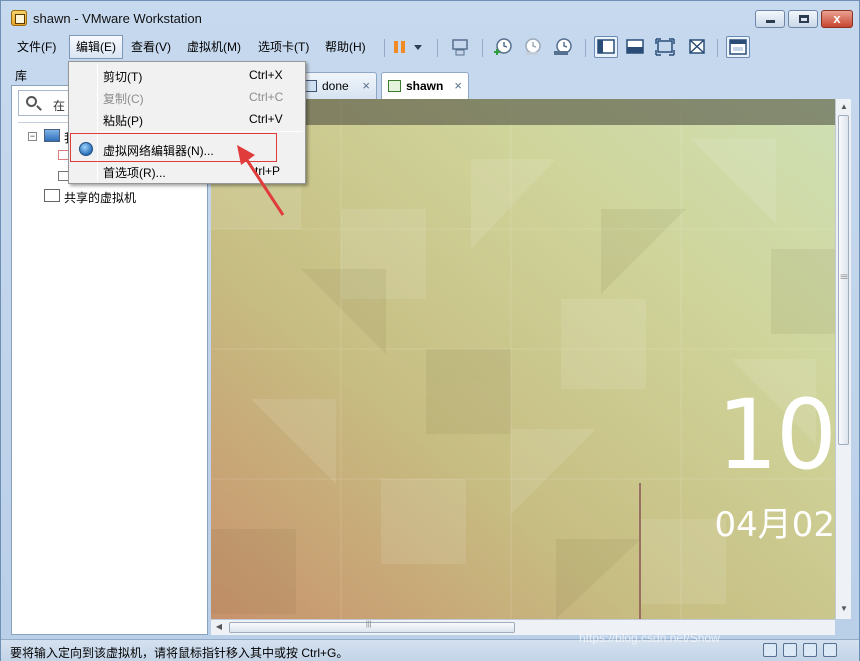 The height and width of the screenshot is (661, 860). What do you see at coordinates (187, 97) in the screenshot?
I see `menu-item-copy: 复制(C) Ctrl+C` at bounding box center [187, 97].